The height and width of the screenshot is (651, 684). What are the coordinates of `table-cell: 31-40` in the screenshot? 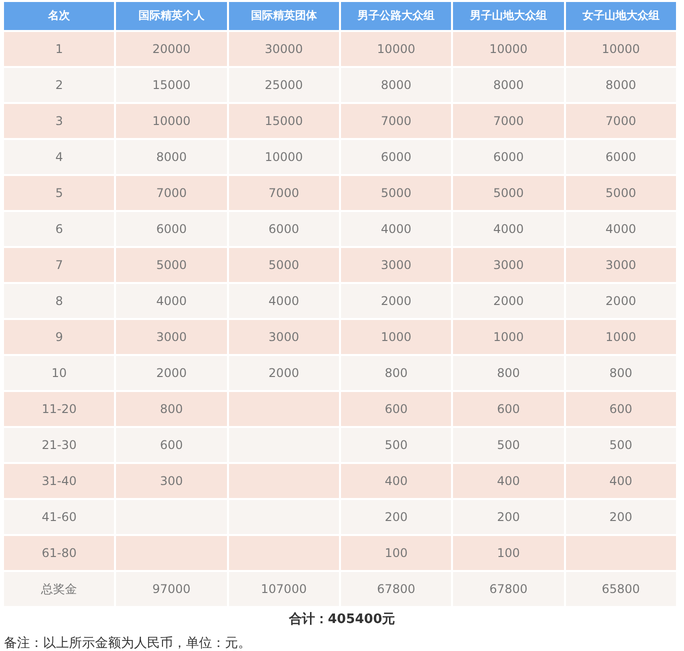 It's located at (59, 481).